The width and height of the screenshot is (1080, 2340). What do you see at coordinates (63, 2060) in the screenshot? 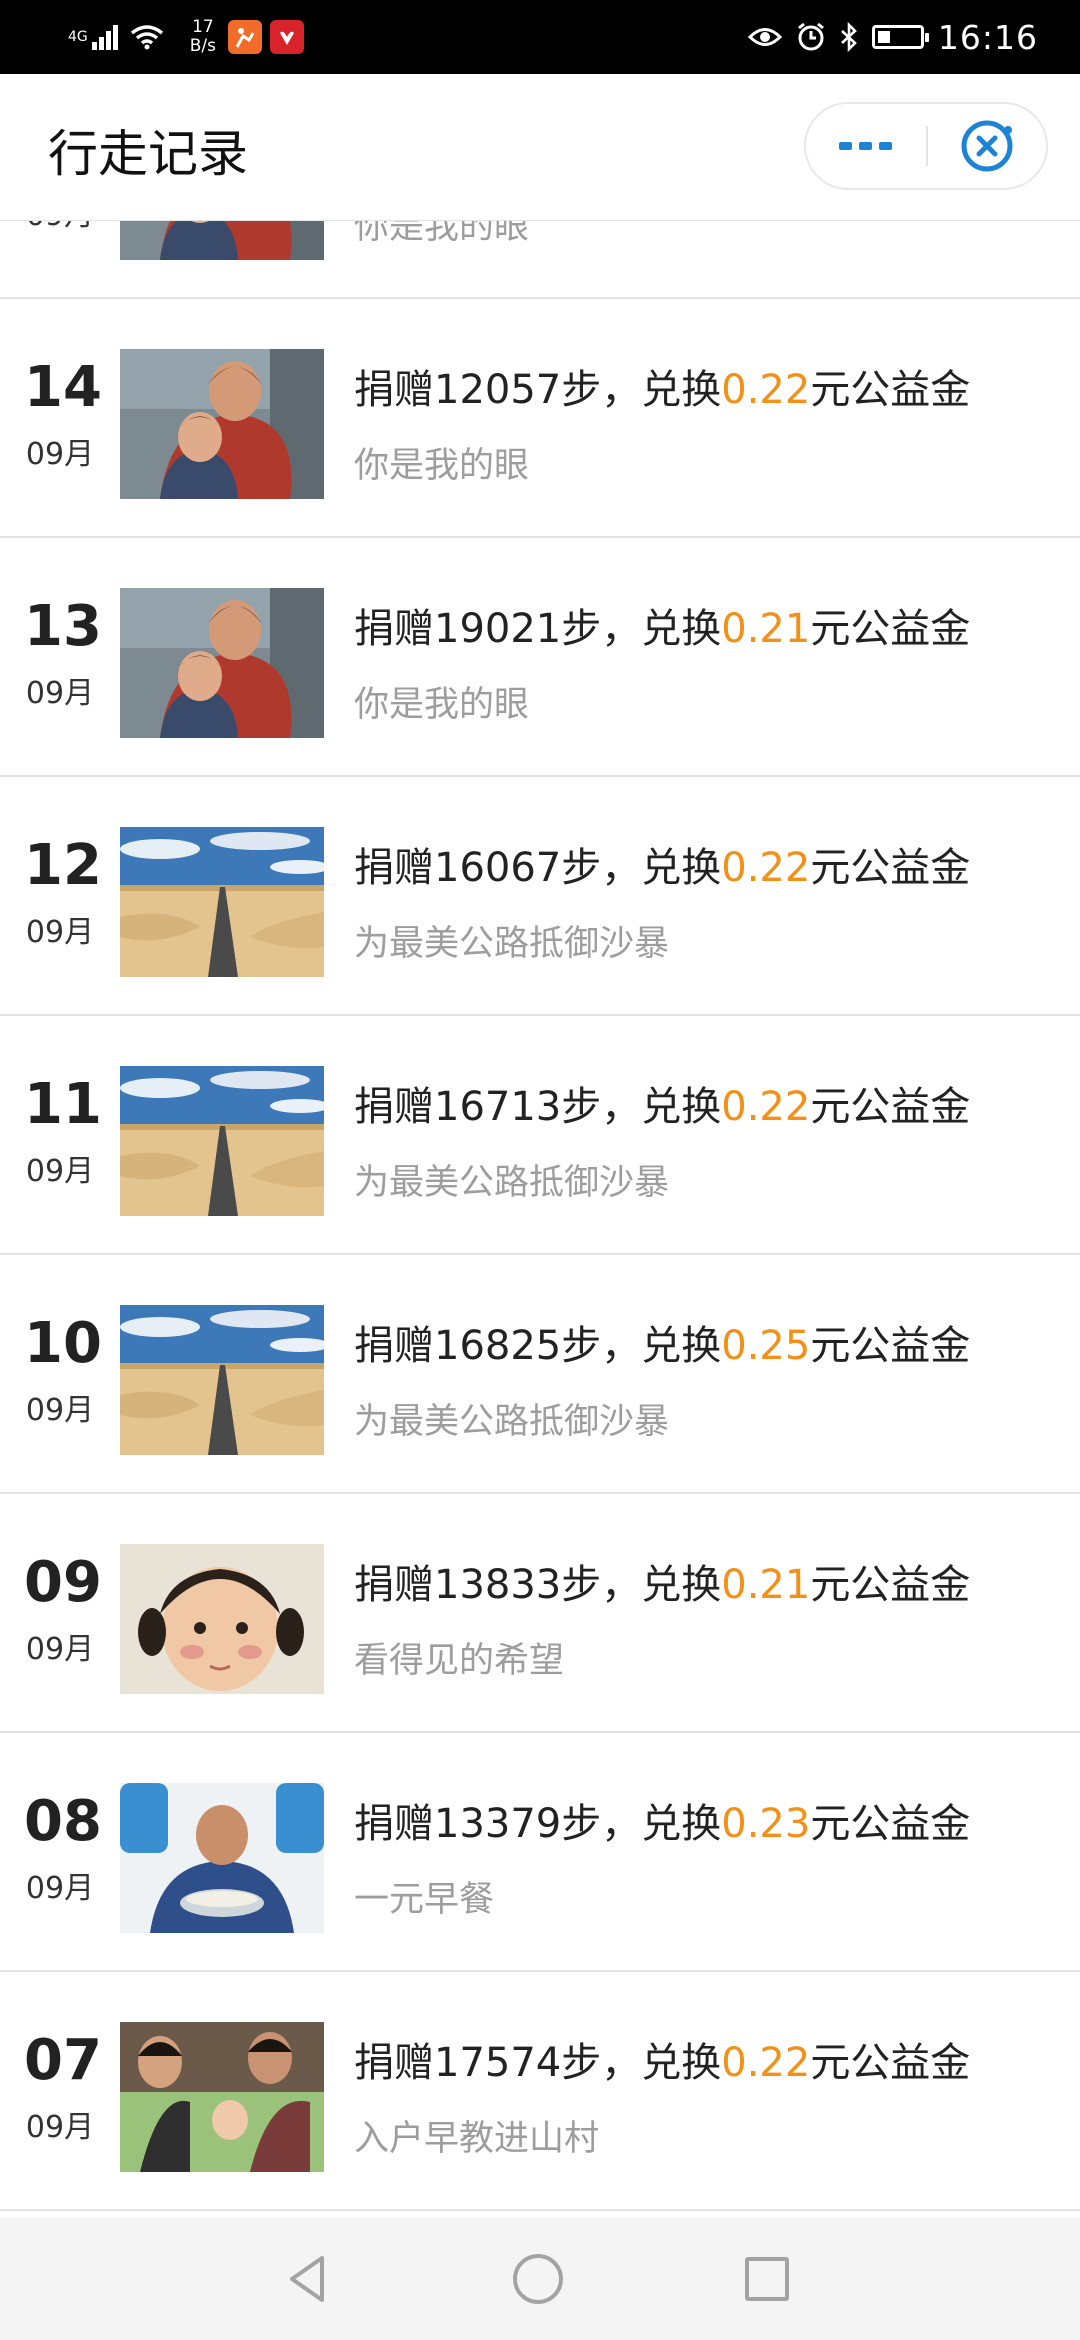
I see `record-day: 07` at bounding box center [63, 2060].